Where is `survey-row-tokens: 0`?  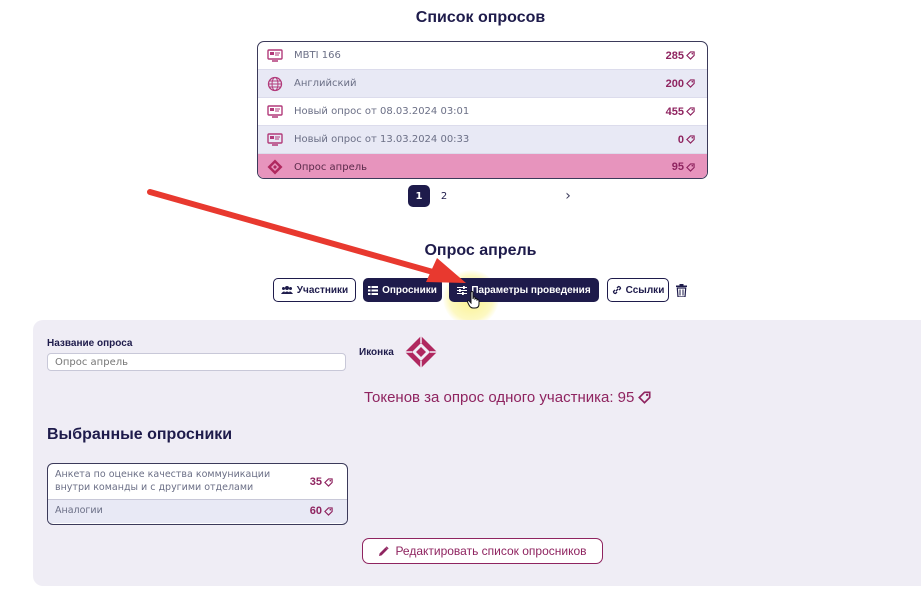 survey-row-tokens: 0 is located at coordinates (686, 140).